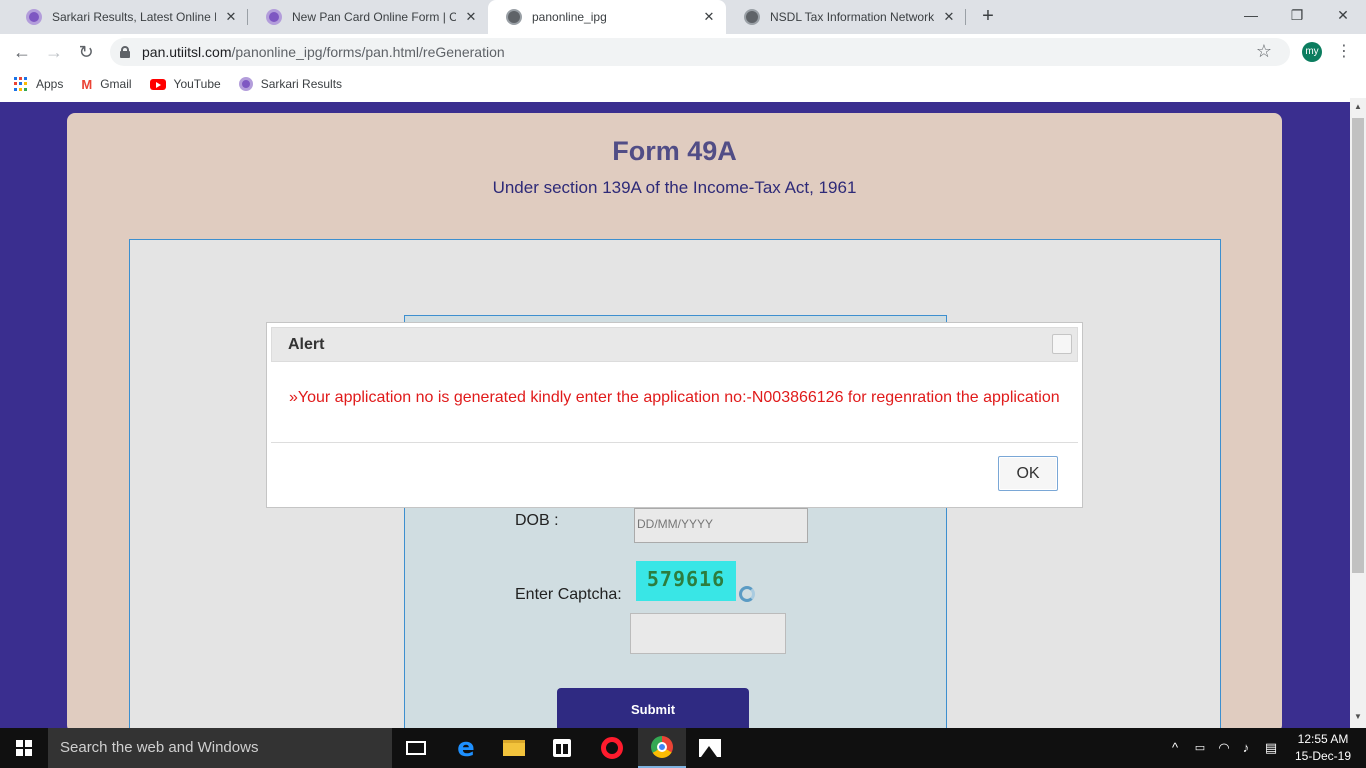 The width and height of the screenshot is (1366, 768). I want to click on youtube-icon, so click(157, 84).